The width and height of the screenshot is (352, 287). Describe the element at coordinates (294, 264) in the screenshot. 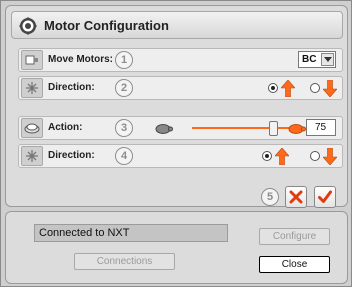

I see `close-button: Close` at that location.